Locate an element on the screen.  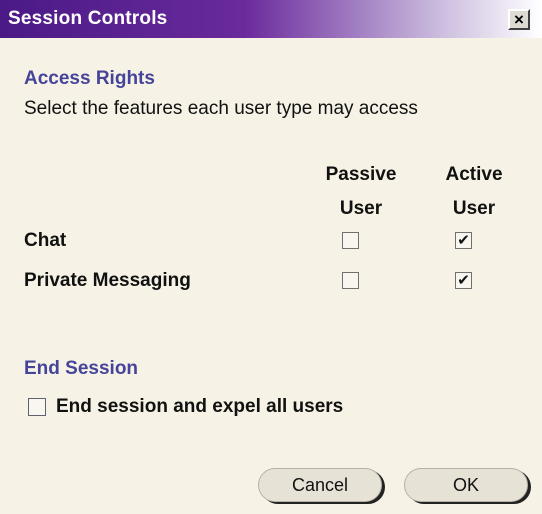
active-user-column-header: Active User is located at coordinates (474, 192).